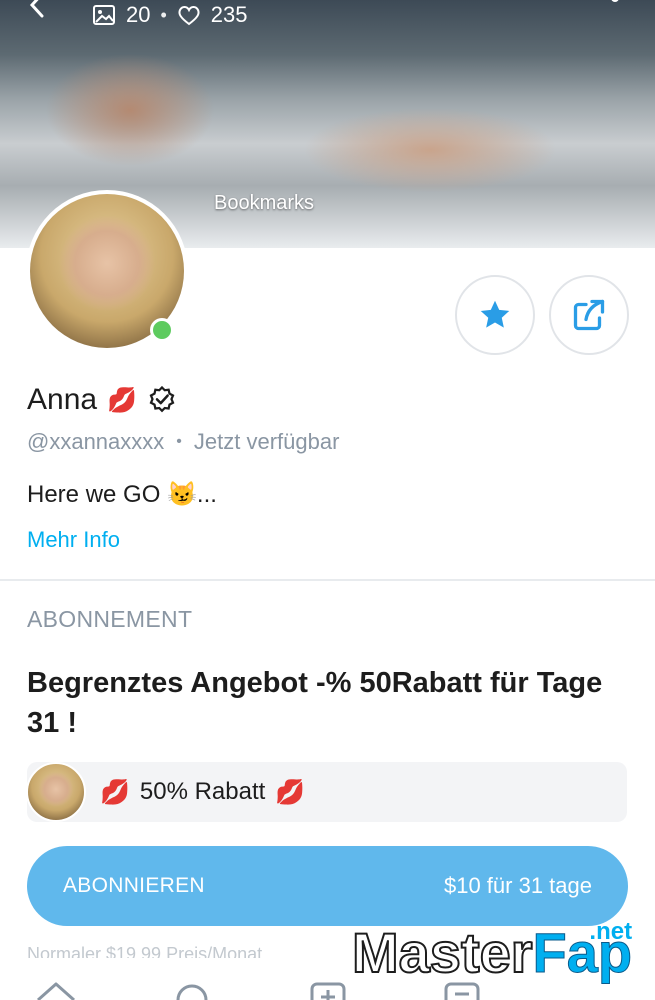 The image size is (655, 1000). I want to click on verified-icon, so click(162, 399).